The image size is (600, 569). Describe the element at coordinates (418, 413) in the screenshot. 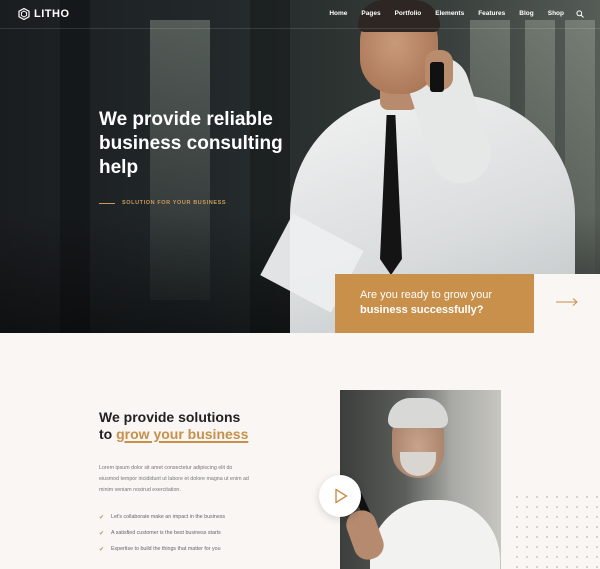

I see `portrait-hair` at that location.